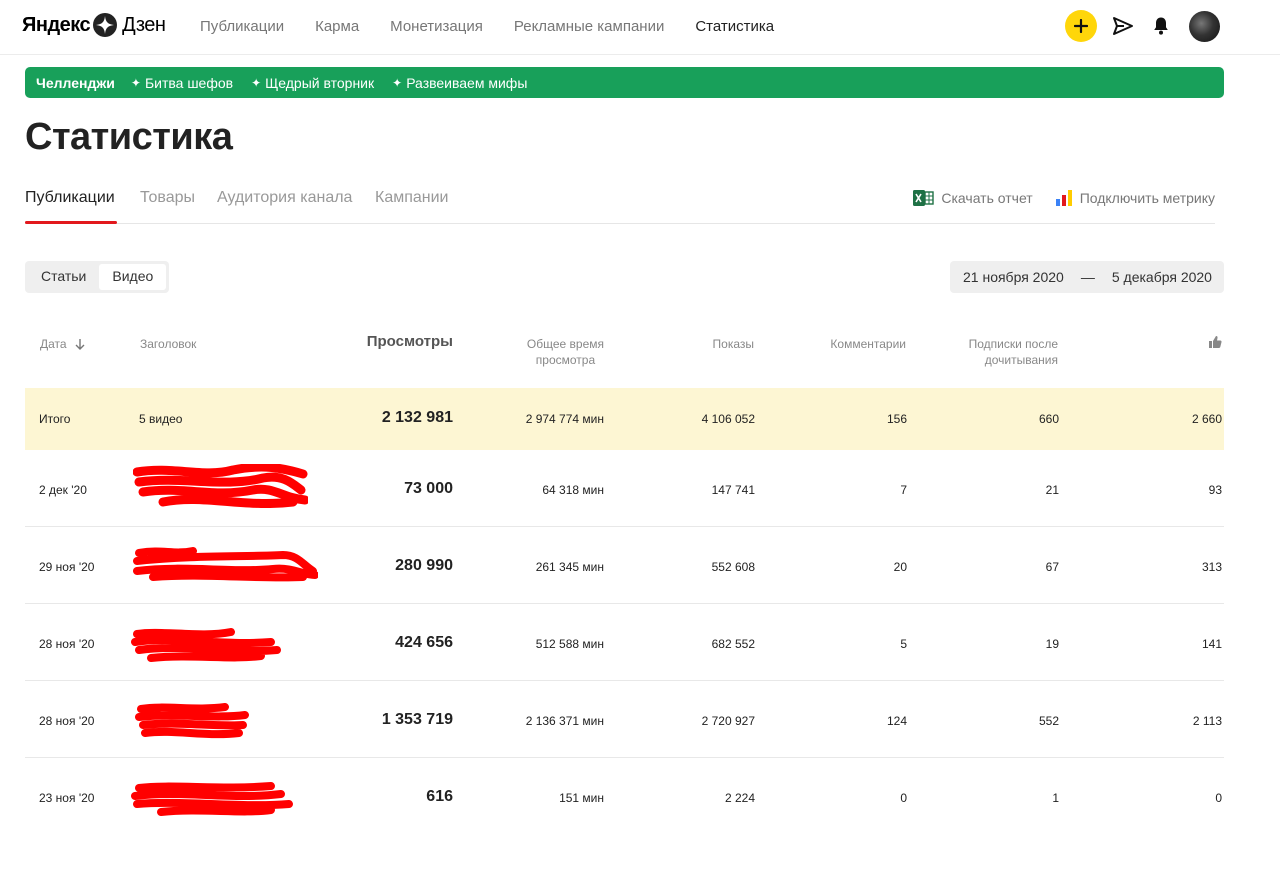  What do you see at coordinates (71, 222) in the screenshot?
I see `active-tab-indicator` at bounding box center [71, 222].